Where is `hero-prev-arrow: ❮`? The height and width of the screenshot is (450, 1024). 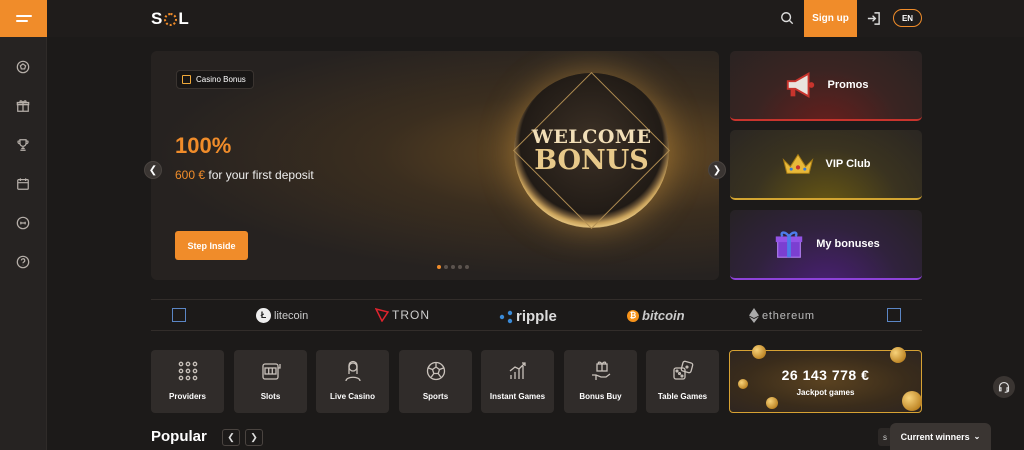 hero-prev-arrow: ❮ is located at coordinates (153, 170).